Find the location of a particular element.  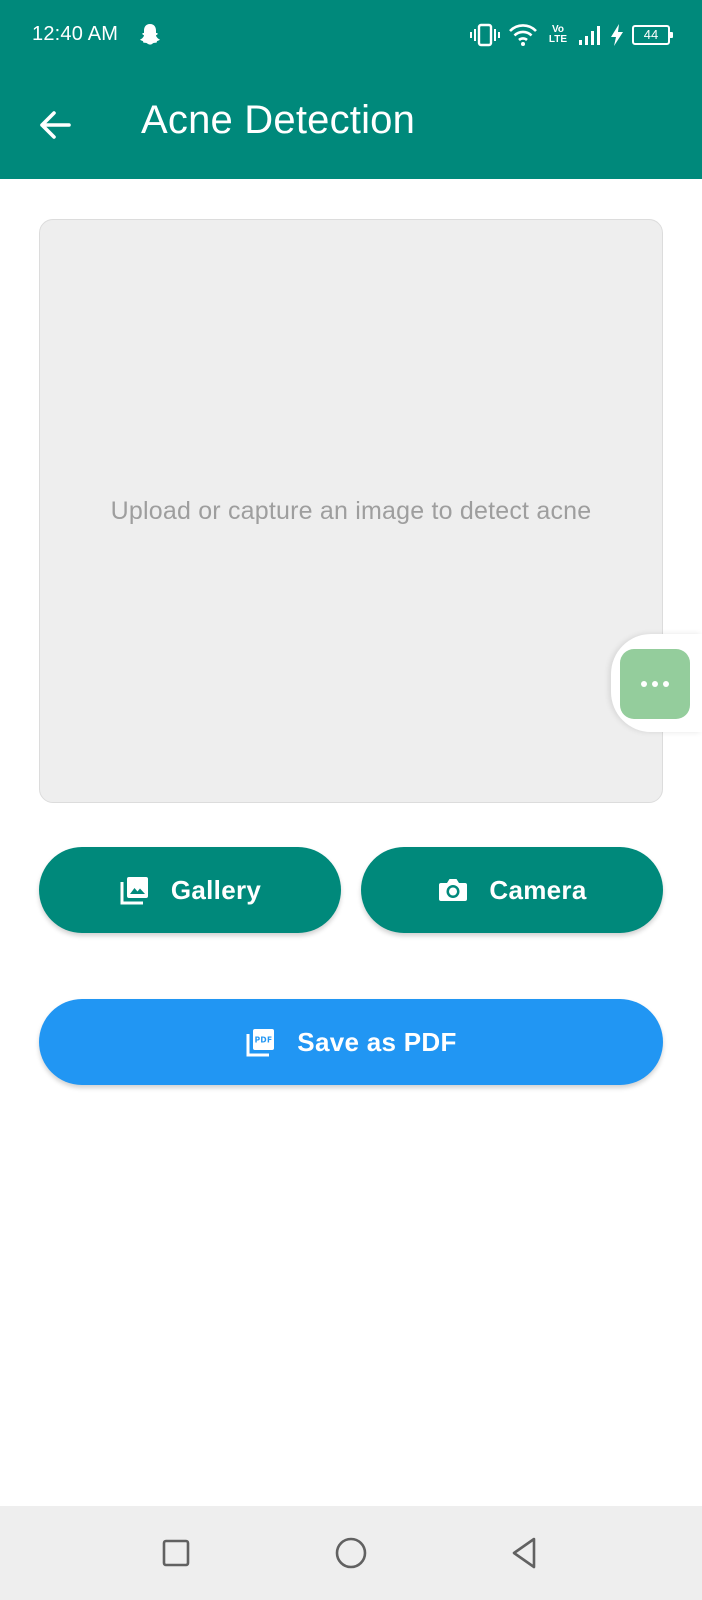

battery-icon: 44 is located at coordinates (652, 35).